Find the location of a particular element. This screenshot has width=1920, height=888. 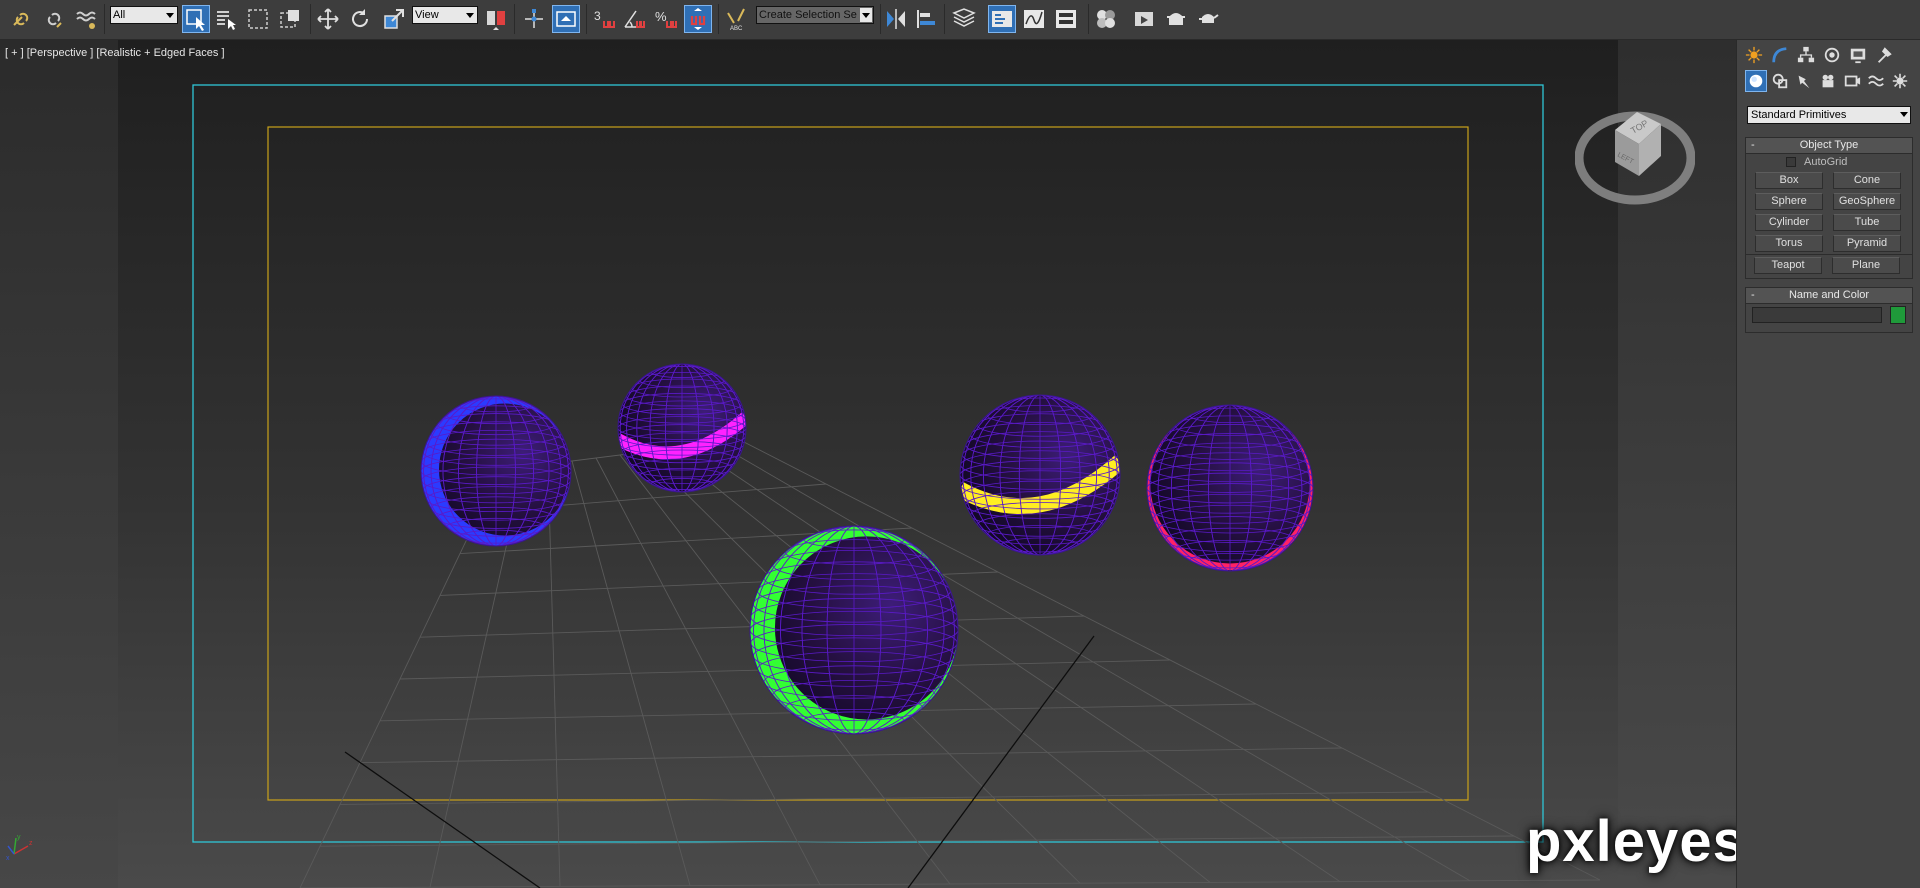

command-panel-tabs is located at coordinates (1828, 55).